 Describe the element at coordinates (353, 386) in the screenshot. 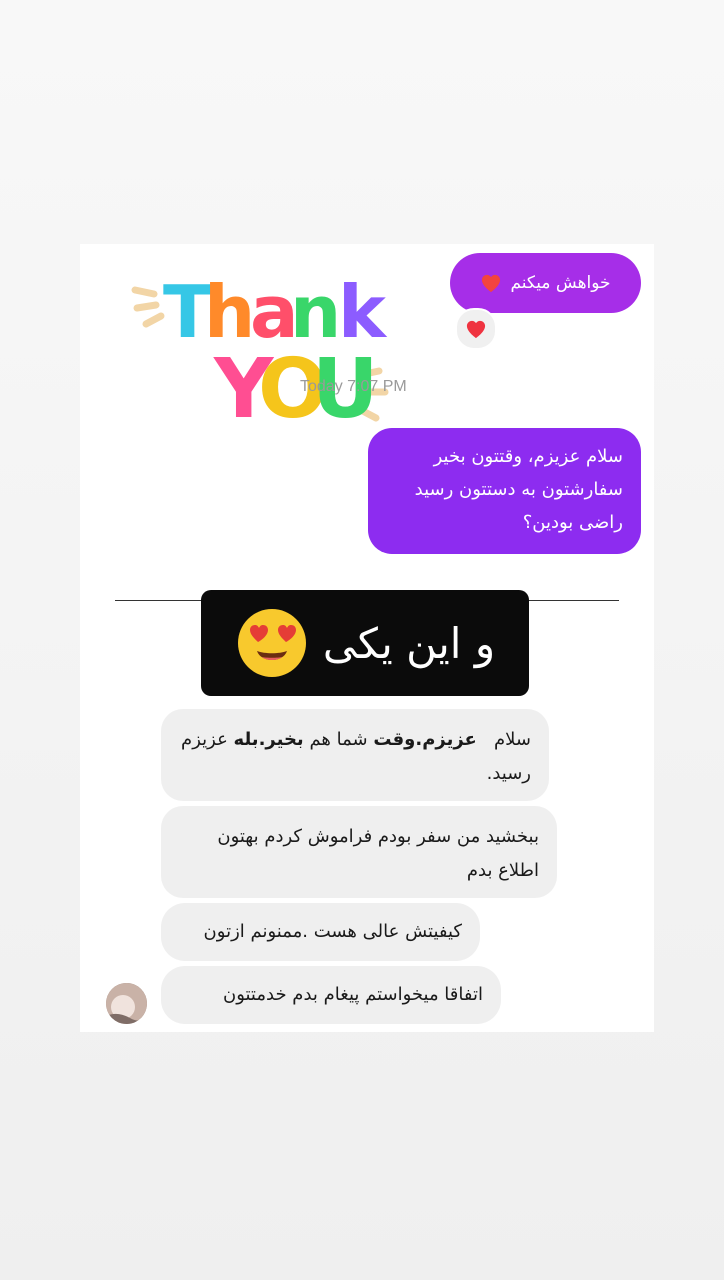

I see `message-timestamp: Today 7:07 PM` at that location.